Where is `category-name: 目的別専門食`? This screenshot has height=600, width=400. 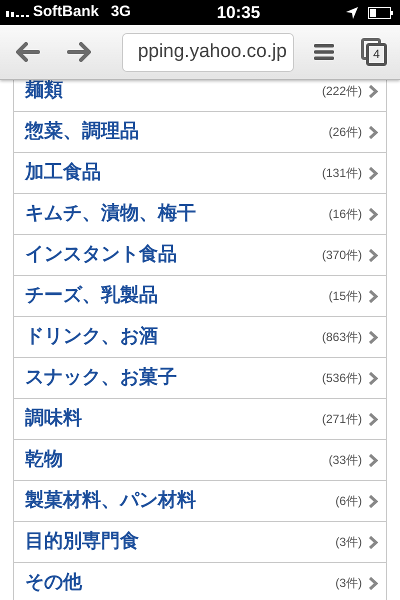 category-name: 目的別専門食 is located at coordinates (82, 542).